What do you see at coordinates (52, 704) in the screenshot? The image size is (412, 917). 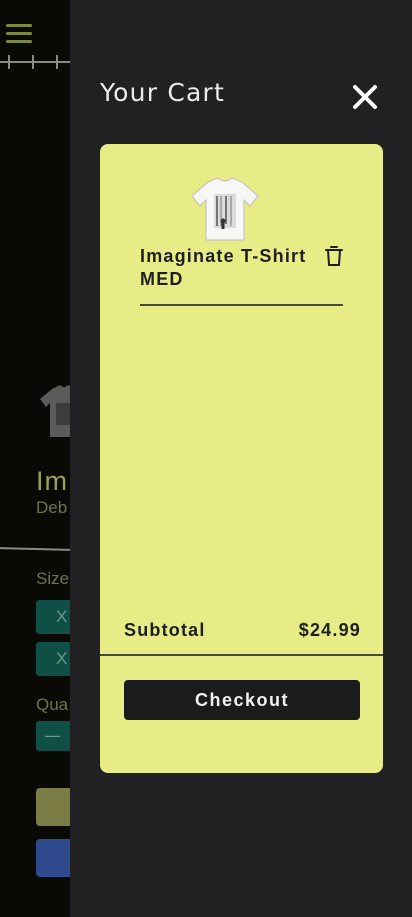 I see `quantity-label: Qua` at bounding box center [52, 704].